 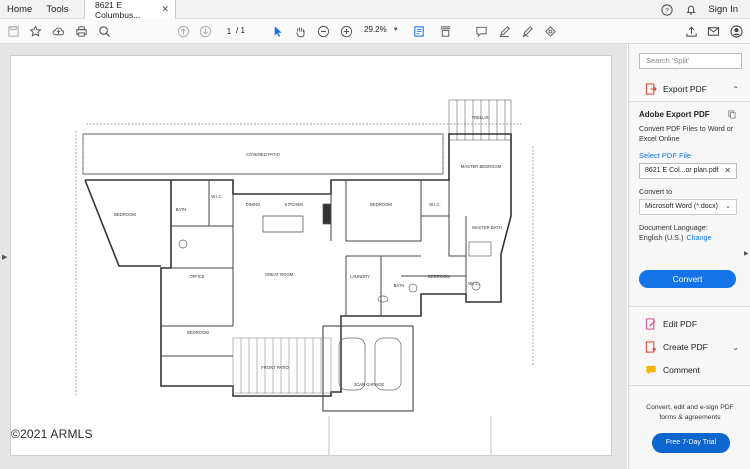 What do you see at coordinates (665, 155) in the screenshot?
I see `select-pdf-link: Select PDF File` at bounding box center [665, 155].